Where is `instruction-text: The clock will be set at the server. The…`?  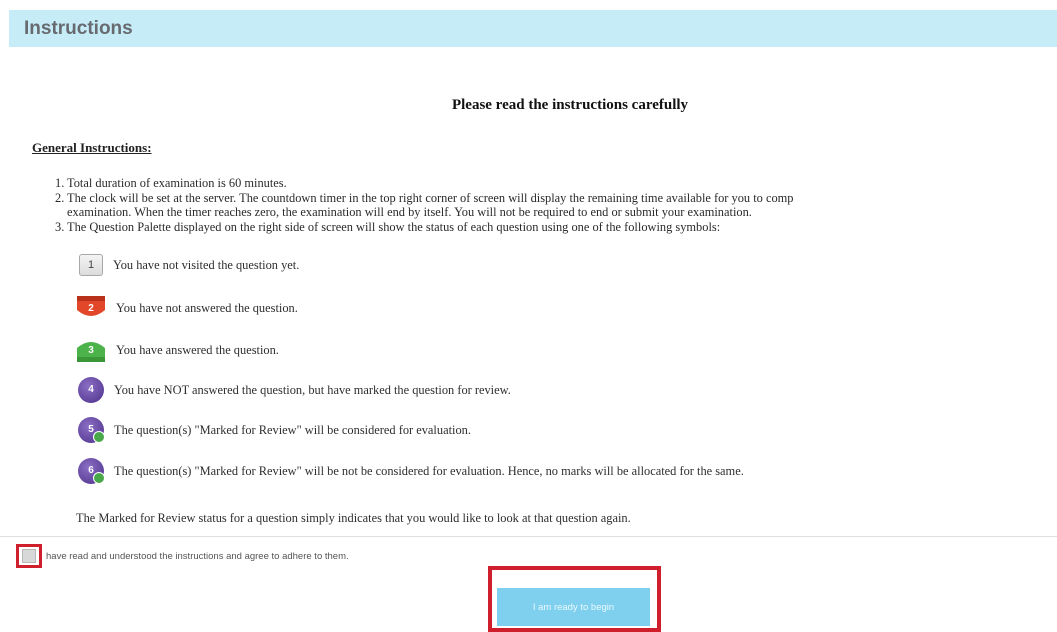
instruction-text: The clock will be set at the server. The… is located at coordinates (430, 197).